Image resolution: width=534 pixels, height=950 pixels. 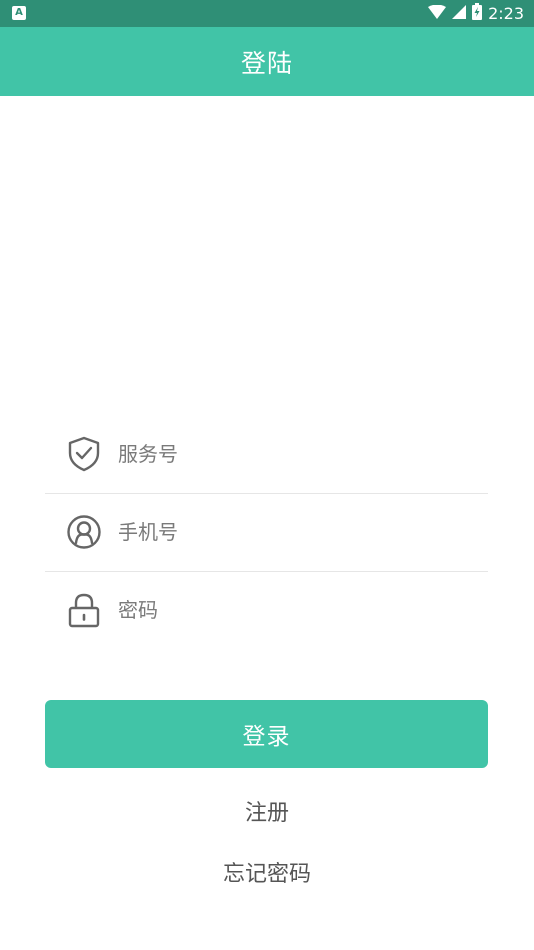 What do you see at coordinates (288, 532) in the screenshot?
I see `phone-input` at bounding box center [288, 532].